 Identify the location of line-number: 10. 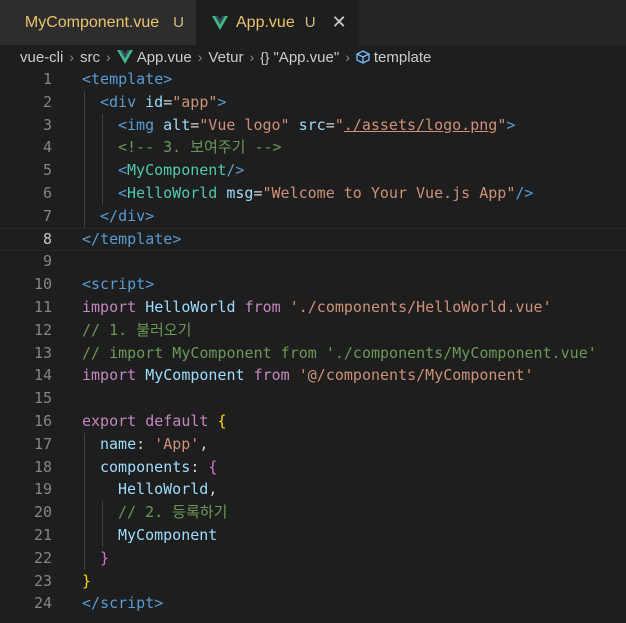
(42, 284).